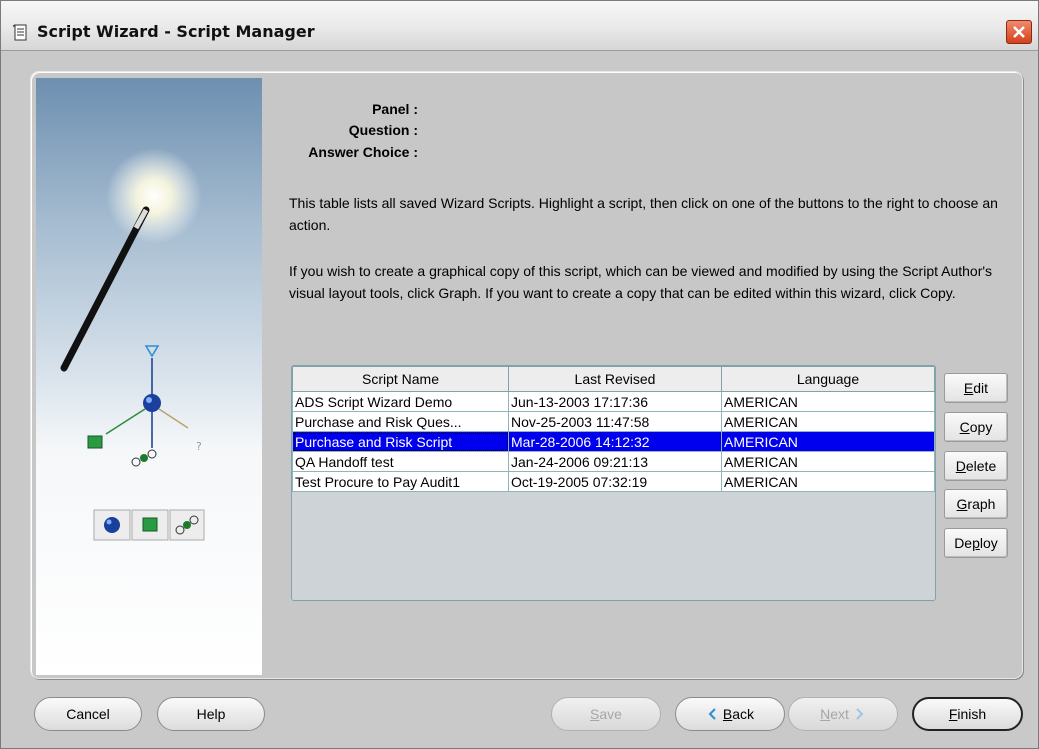 Image resolution: width=1039 pixels, height=749 pixels. Describe the element at coordinates (132, 344) in the screenshot. I see `magic-wand-illustration: ?` at that location.